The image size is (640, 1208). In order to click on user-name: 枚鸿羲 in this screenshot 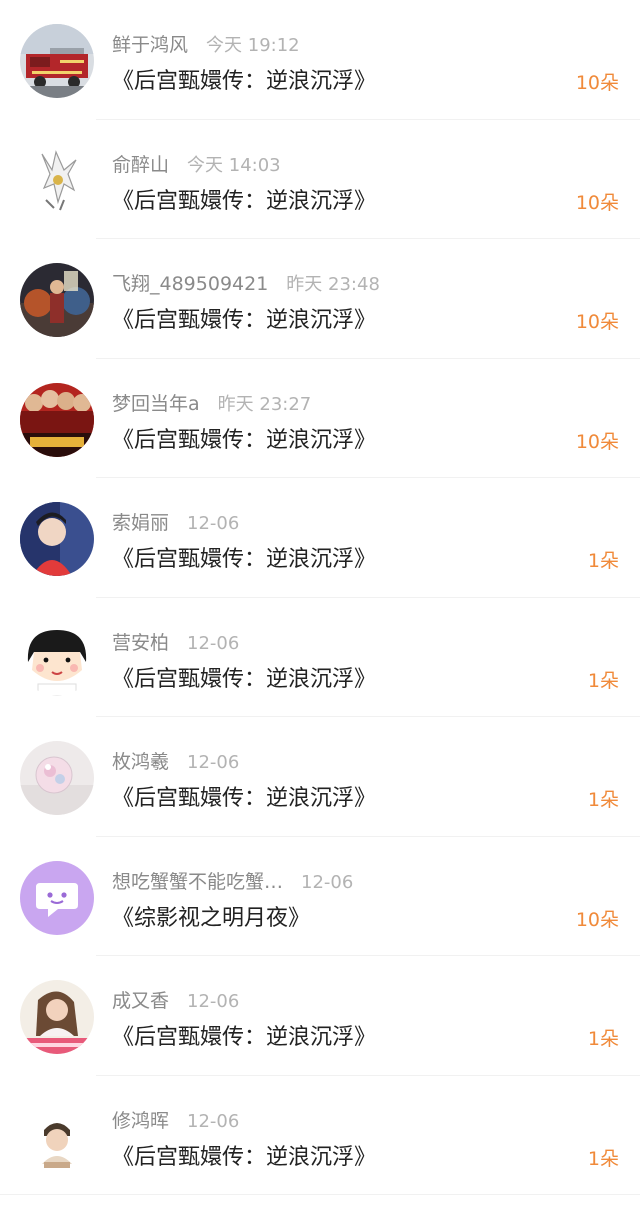, I will do `click(140, 760)`.